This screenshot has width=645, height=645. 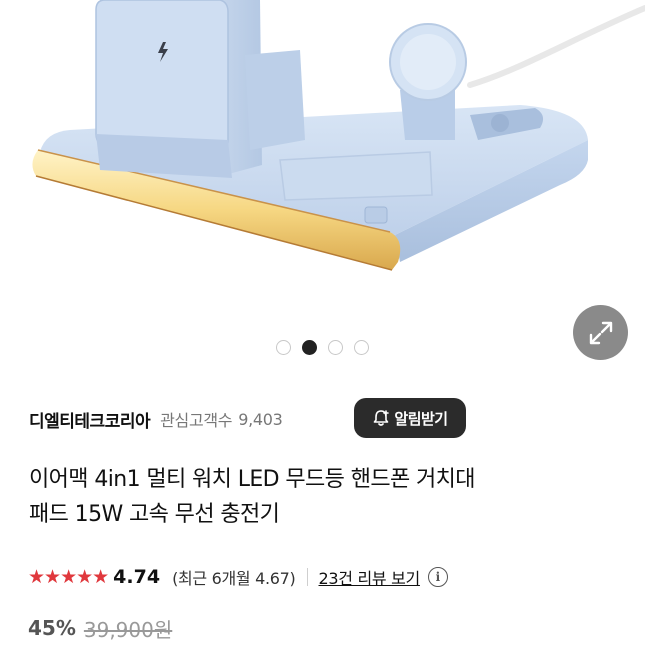 I want to click on rating-row: ★★★★★ 4.74 (최근 6개월 4.67) 23건 리뷰 보기 i, so click(x=238, y=577).